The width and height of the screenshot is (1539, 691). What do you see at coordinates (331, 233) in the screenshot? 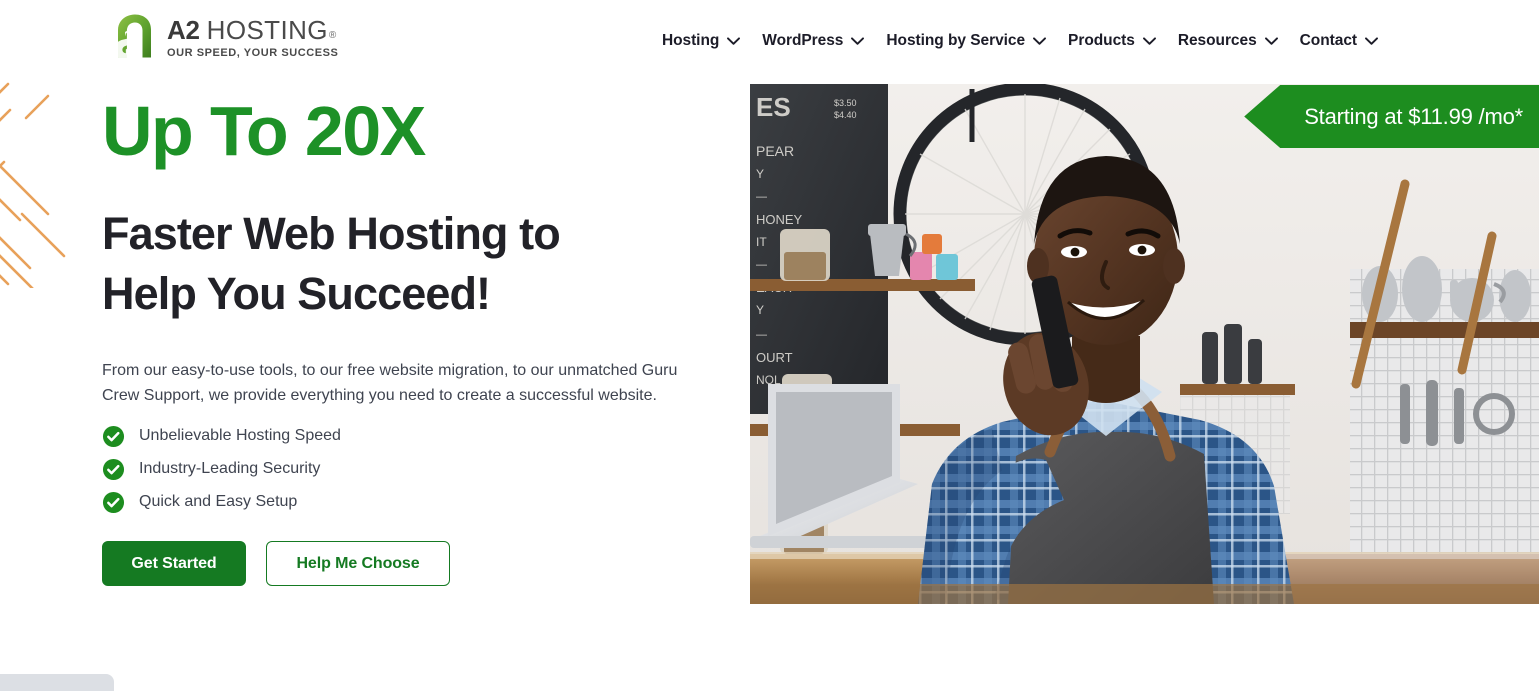
I see `hero-headline-line1: Faster Web Hosting to` at bounding box center [331, 233].